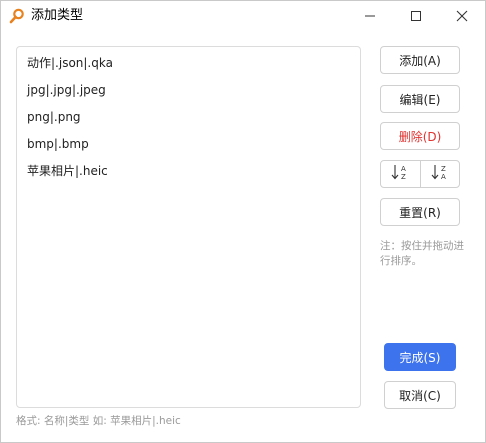  I want to click on minimize-button, so click(370, 16).